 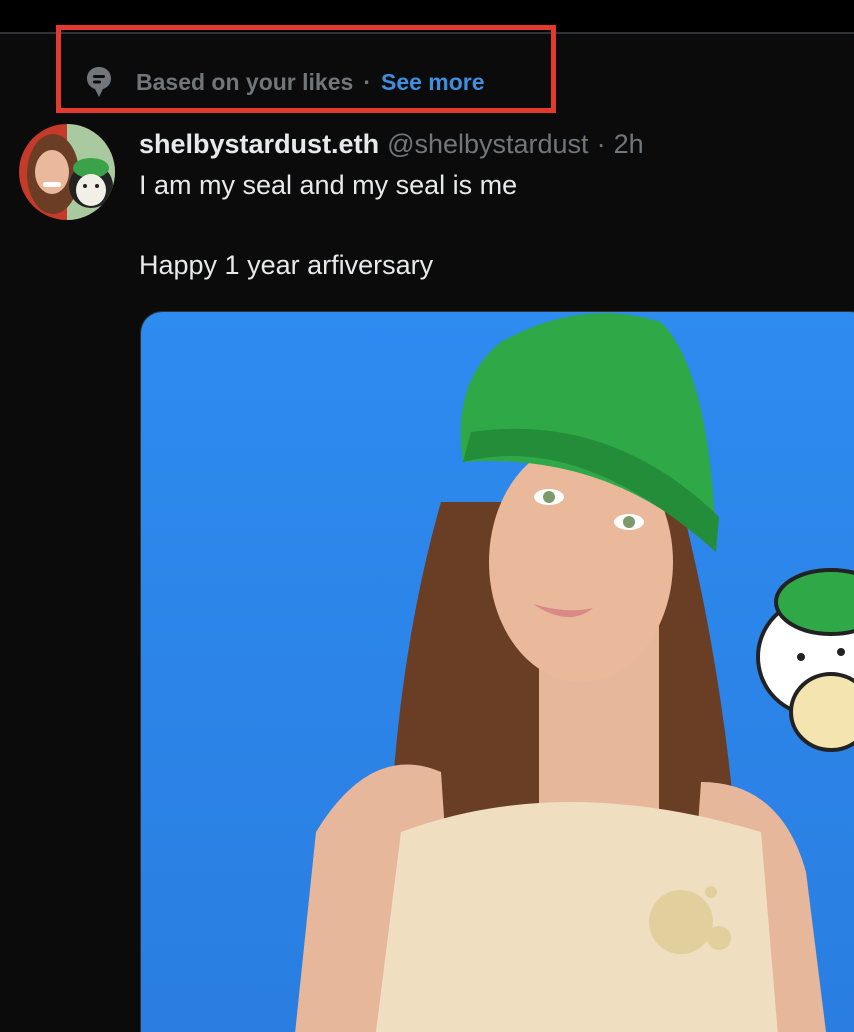 What do you see at coordinates (67, 172) in the screenshot?
I see `avatar` at bounding box center [67, 172].